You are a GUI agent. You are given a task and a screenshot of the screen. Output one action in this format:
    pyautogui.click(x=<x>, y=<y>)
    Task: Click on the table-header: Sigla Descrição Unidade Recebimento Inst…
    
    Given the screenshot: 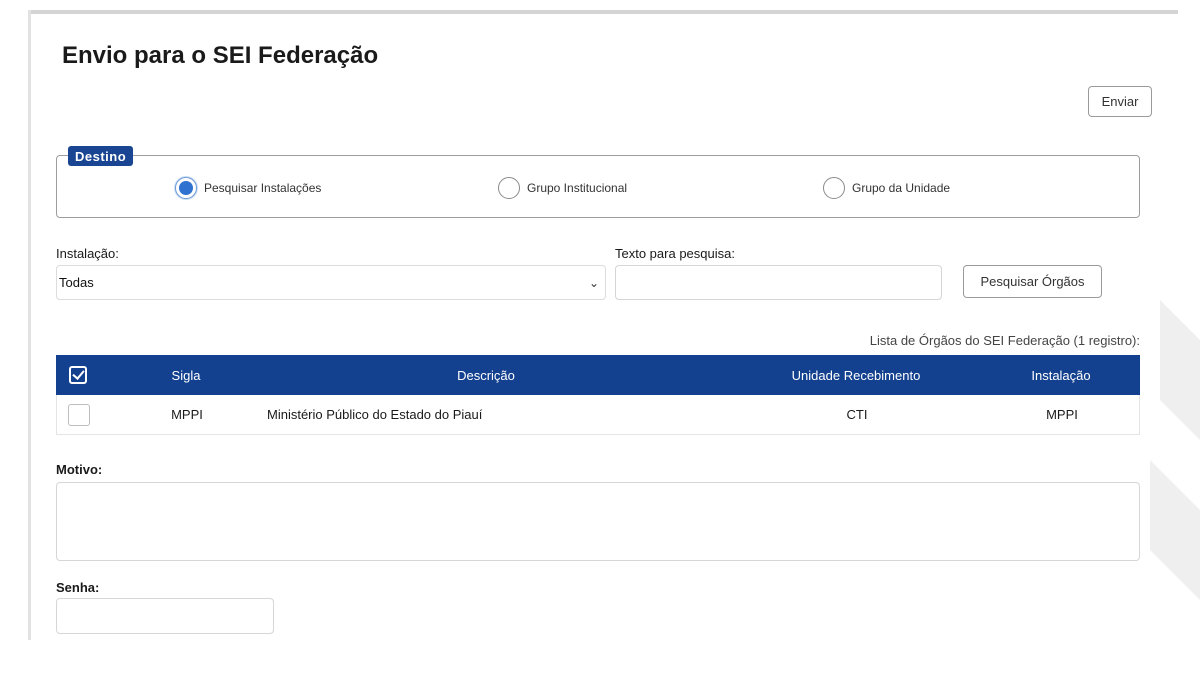 What is the action you would take?
    pyautogui.click(x=598, y=375)
    